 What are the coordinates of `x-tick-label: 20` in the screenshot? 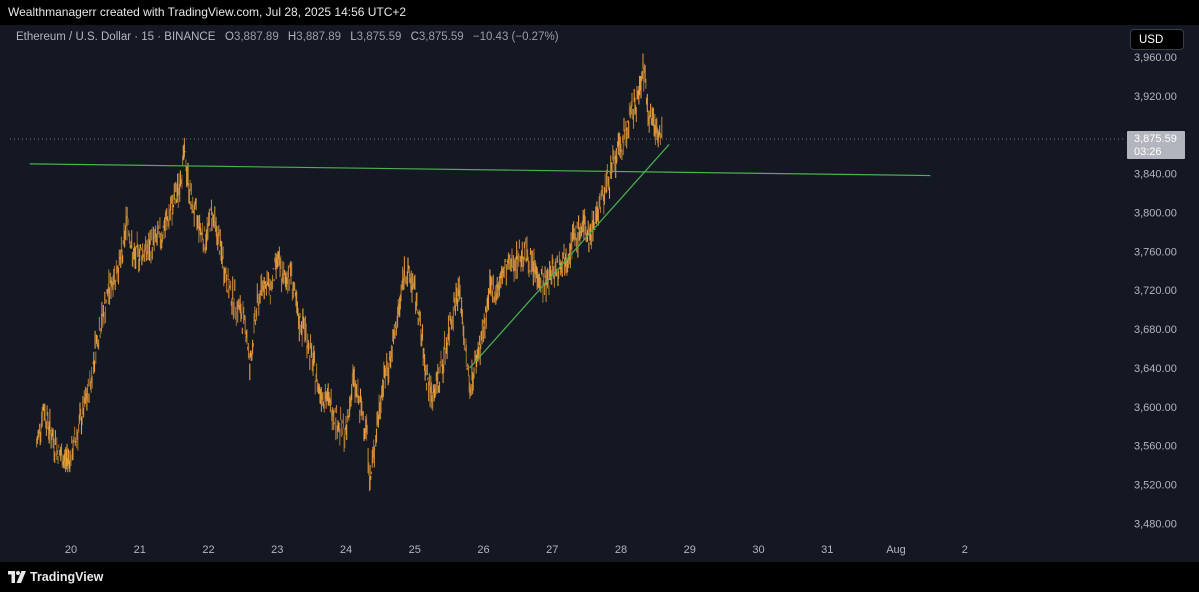 It's located at (71, 550).